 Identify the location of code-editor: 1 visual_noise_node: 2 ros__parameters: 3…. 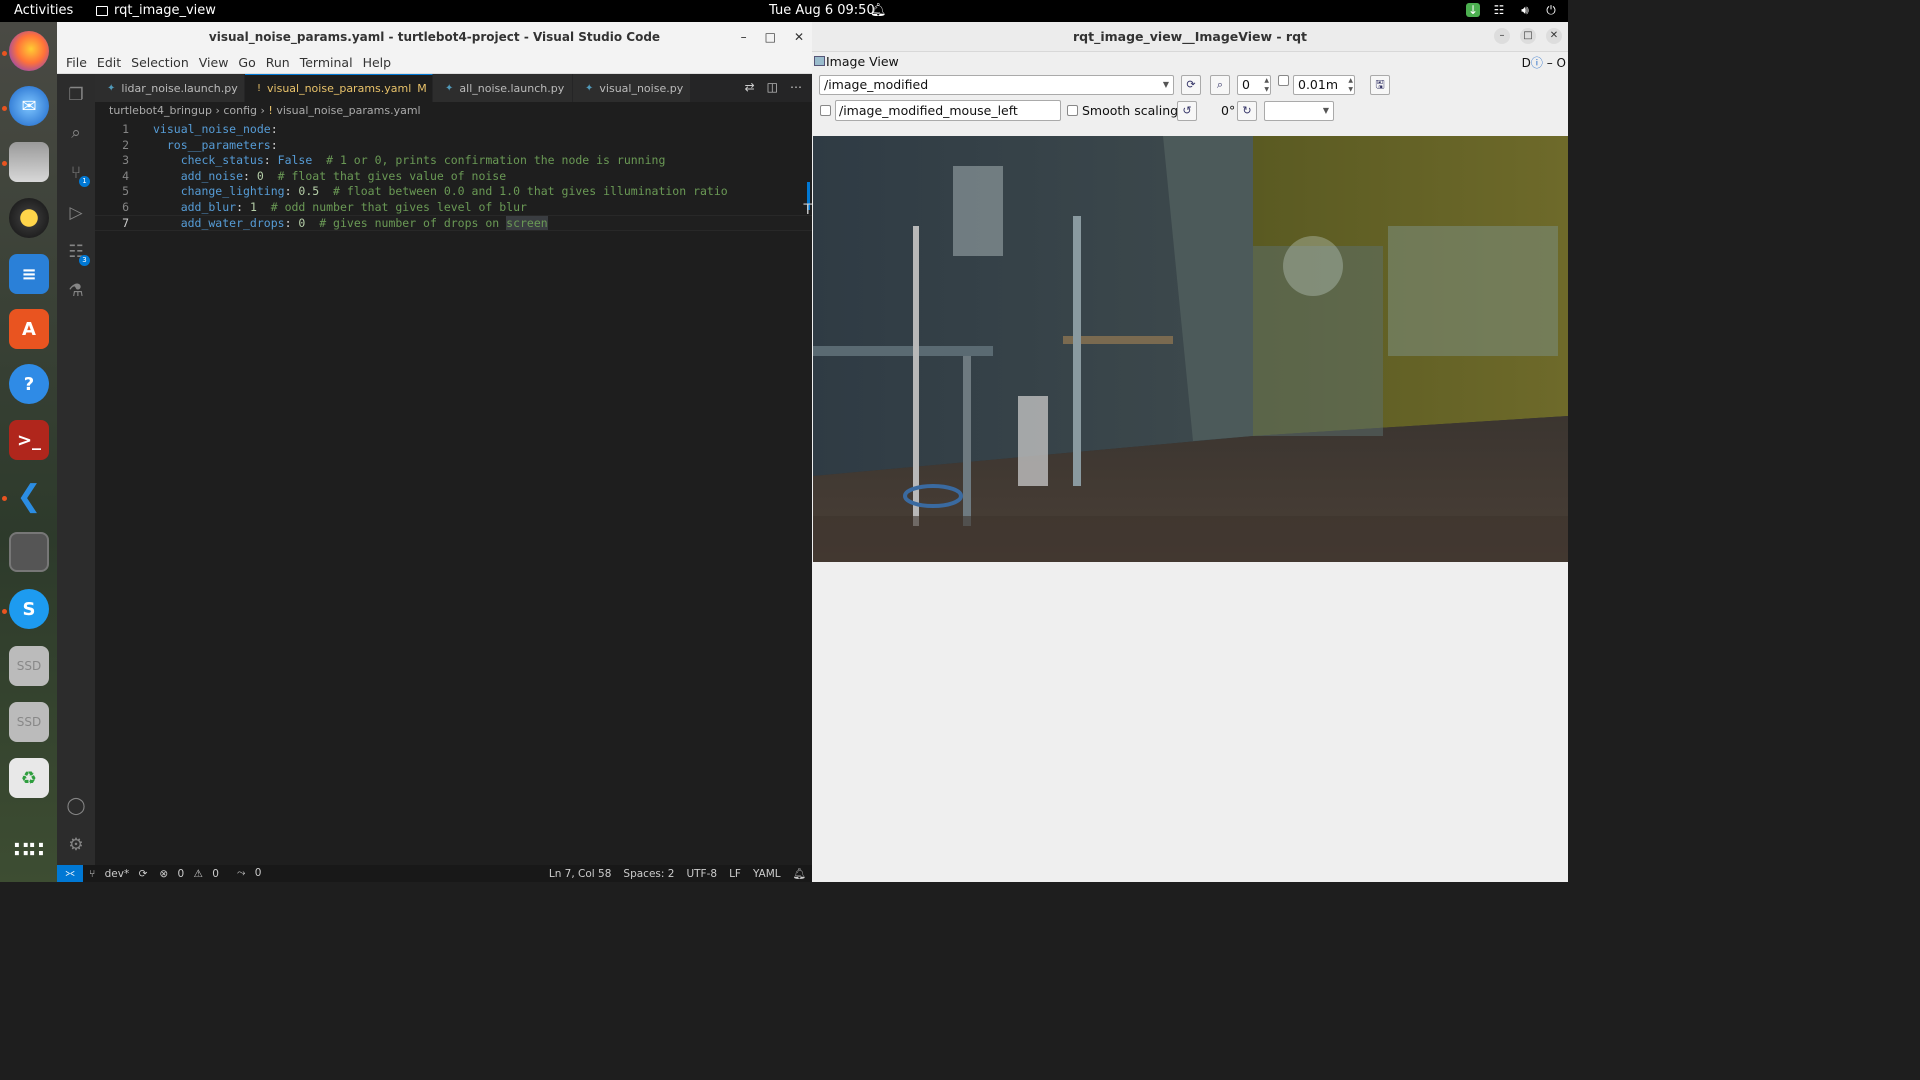
(453, 176).